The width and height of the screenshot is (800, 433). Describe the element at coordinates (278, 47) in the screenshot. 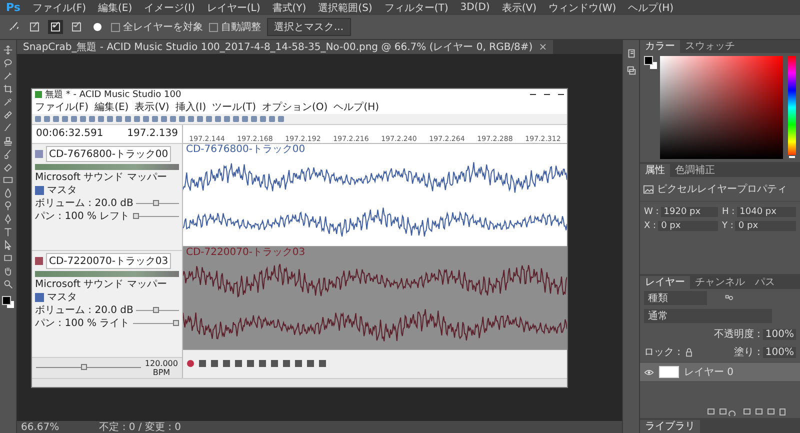

I see `document-title: SnapCrab_無題 - ACID Music Studio 100_2017-4-8_14-58-35_No-00.png @ 66.7% (レイヤー 0, RGB/8#)` at that location.